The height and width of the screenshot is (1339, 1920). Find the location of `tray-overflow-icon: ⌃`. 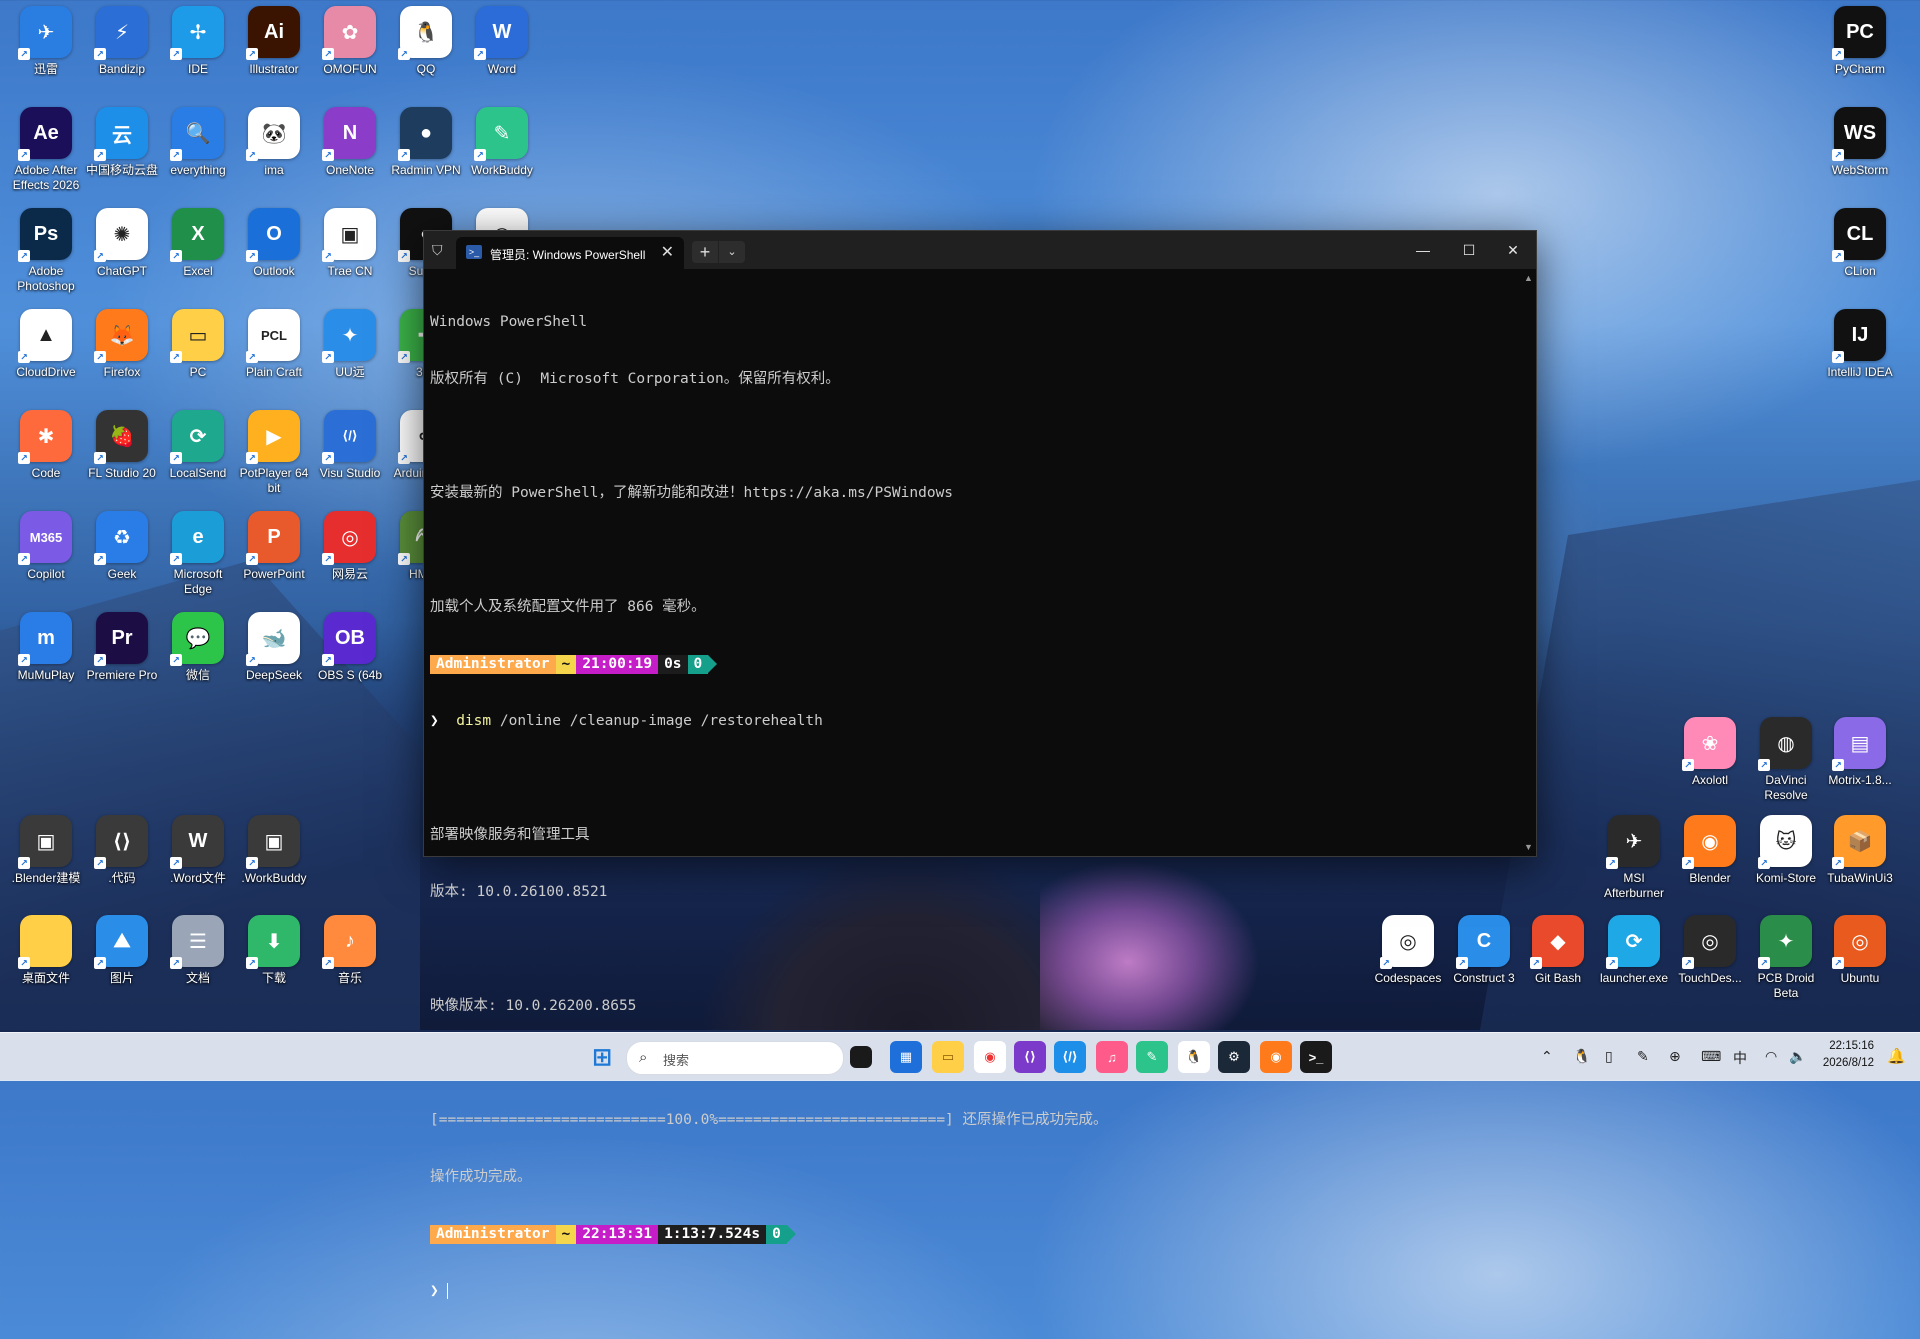

tray-overflow-icon: ⌃ is located at coordinates (1547, 1056).